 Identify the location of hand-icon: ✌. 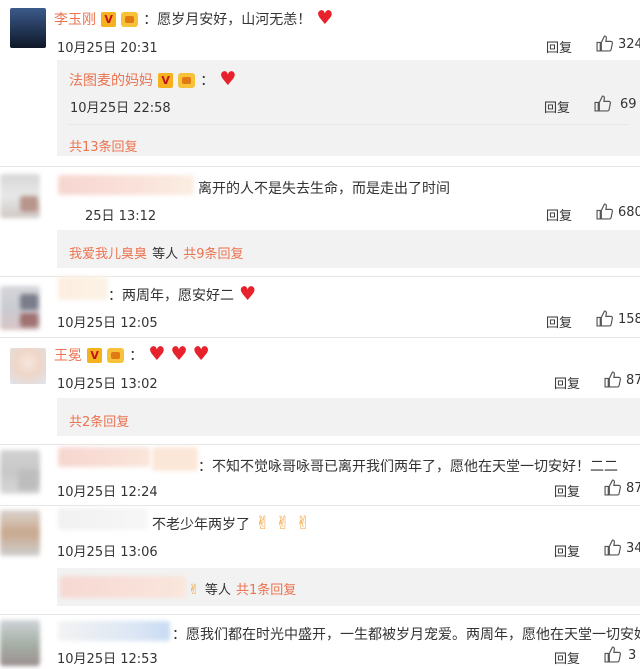
(194, 590).